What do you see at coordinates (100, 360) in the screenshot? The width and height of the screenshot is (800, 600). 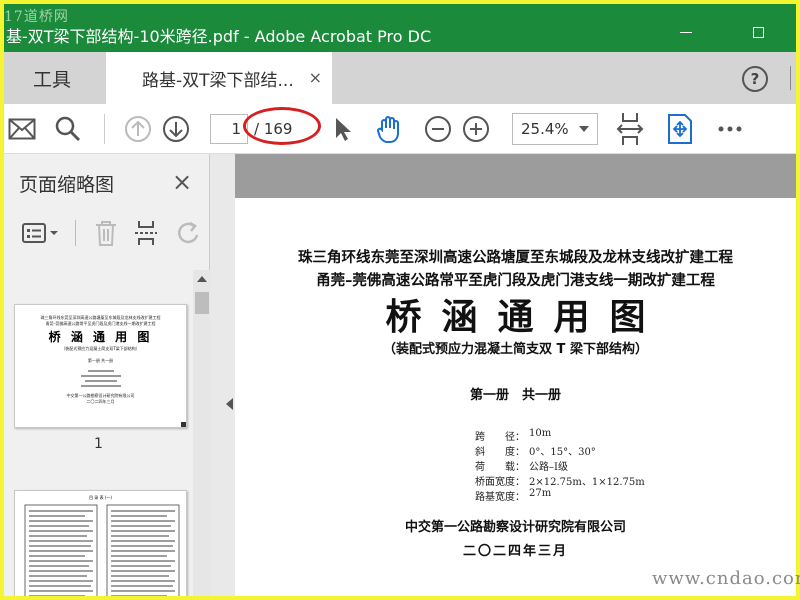 I see `thumb-line: 第一册 共一册` at bounding box center [100, 360].